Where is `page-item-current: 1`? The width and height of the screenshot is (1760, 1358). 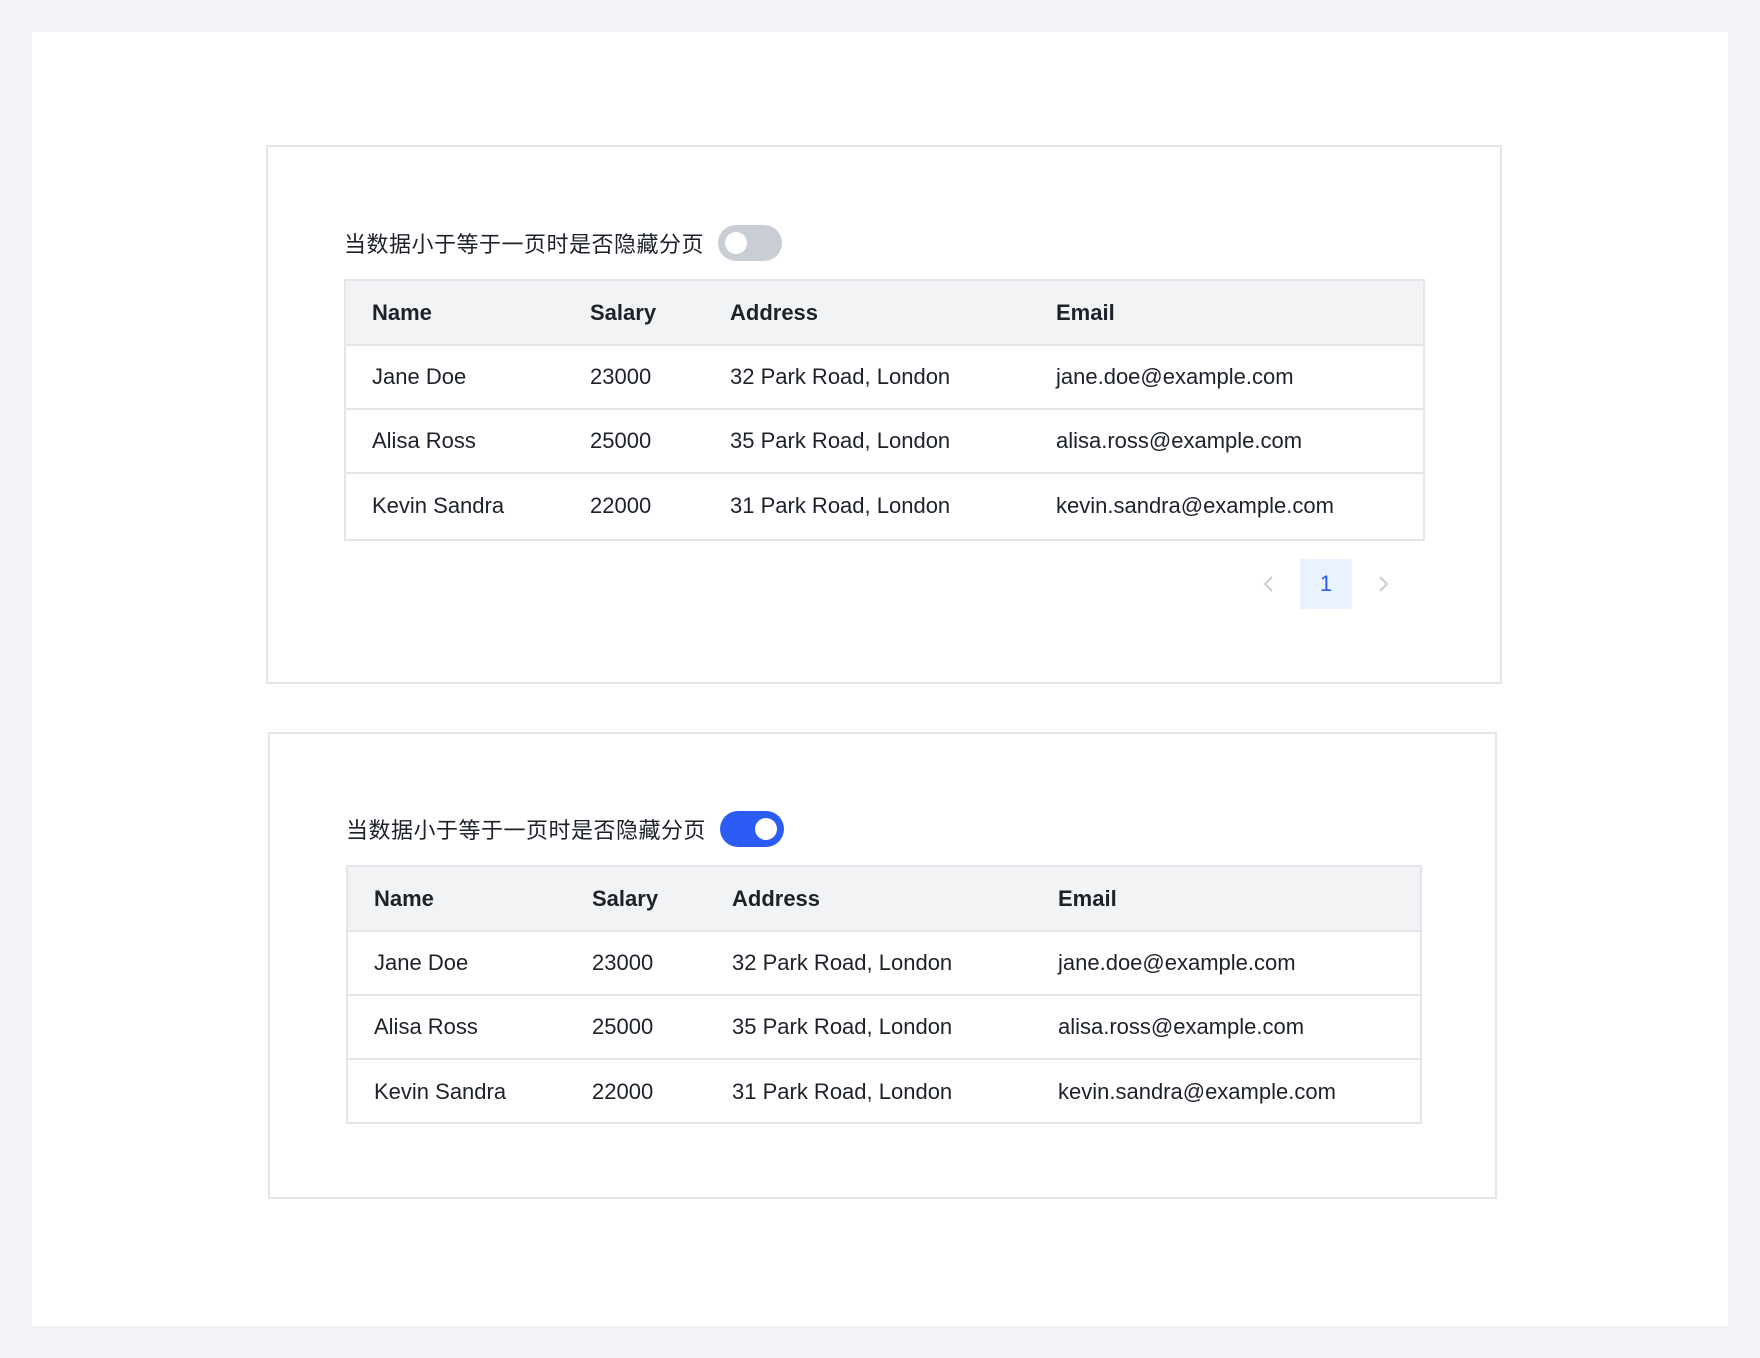 page-item-current: 1 is located at coordinates (1326, 584).